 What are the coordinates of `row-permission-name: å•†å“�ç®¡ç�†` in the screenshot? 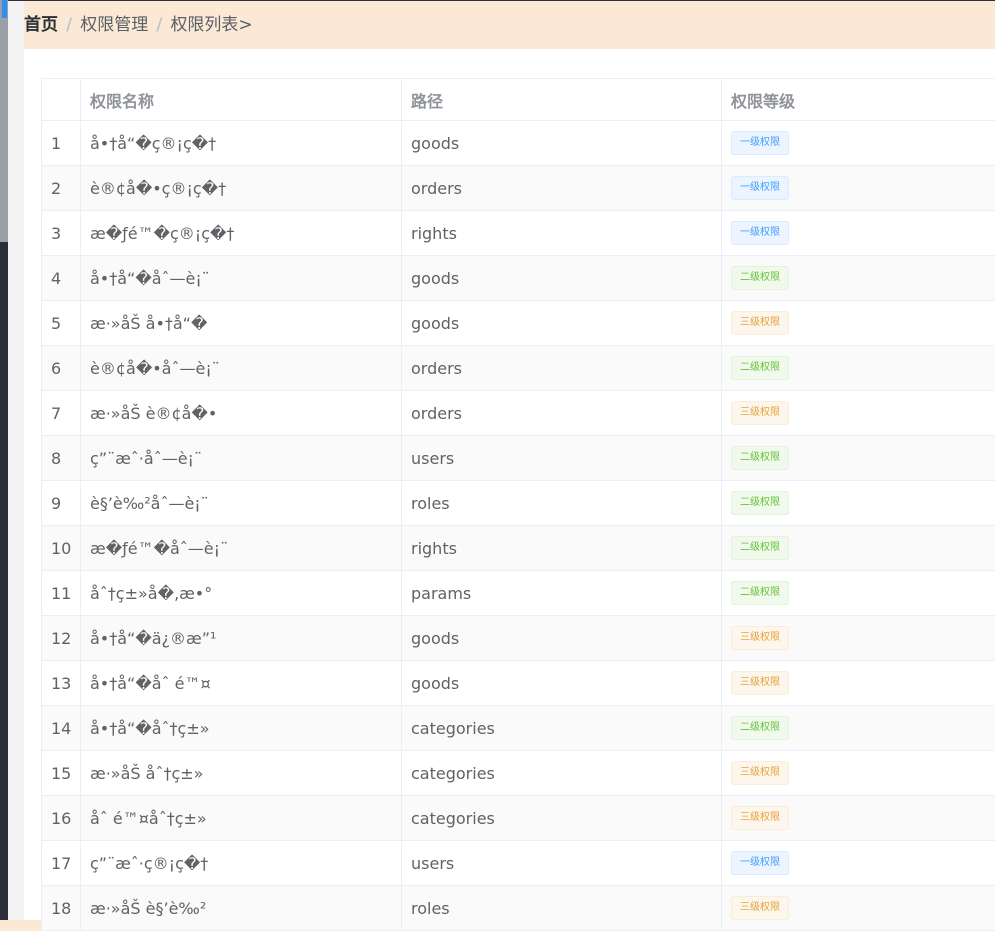 It's located at (241, 143).